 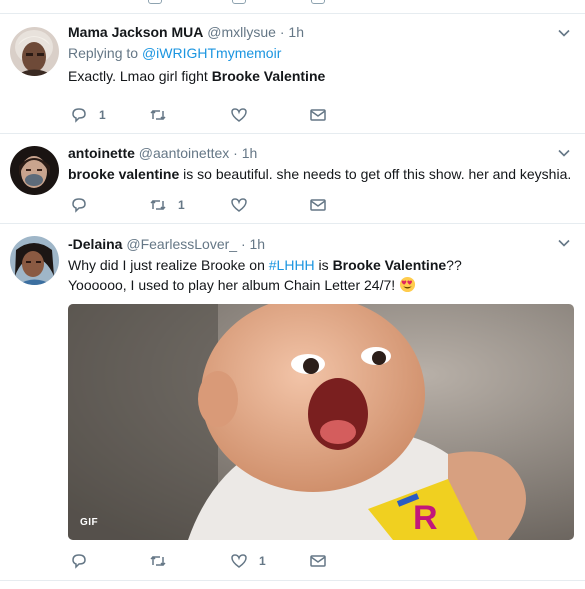 What do you see at coordinates (168, 265) in the screenshot?
I see `tweet-text-plain: Why did I just realize Brooke on` at bounding box center [168, 265].